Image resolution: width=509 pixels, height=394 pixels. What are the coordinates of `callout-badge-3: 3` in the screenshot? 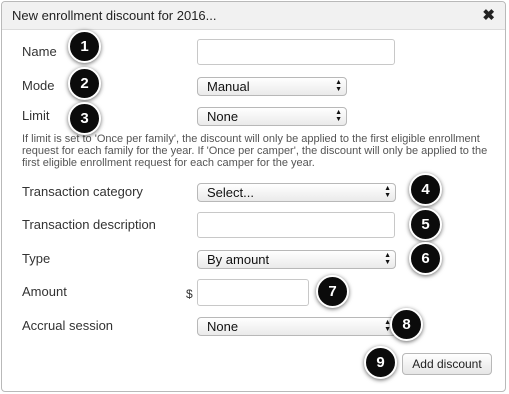 It's located at (84, 118).